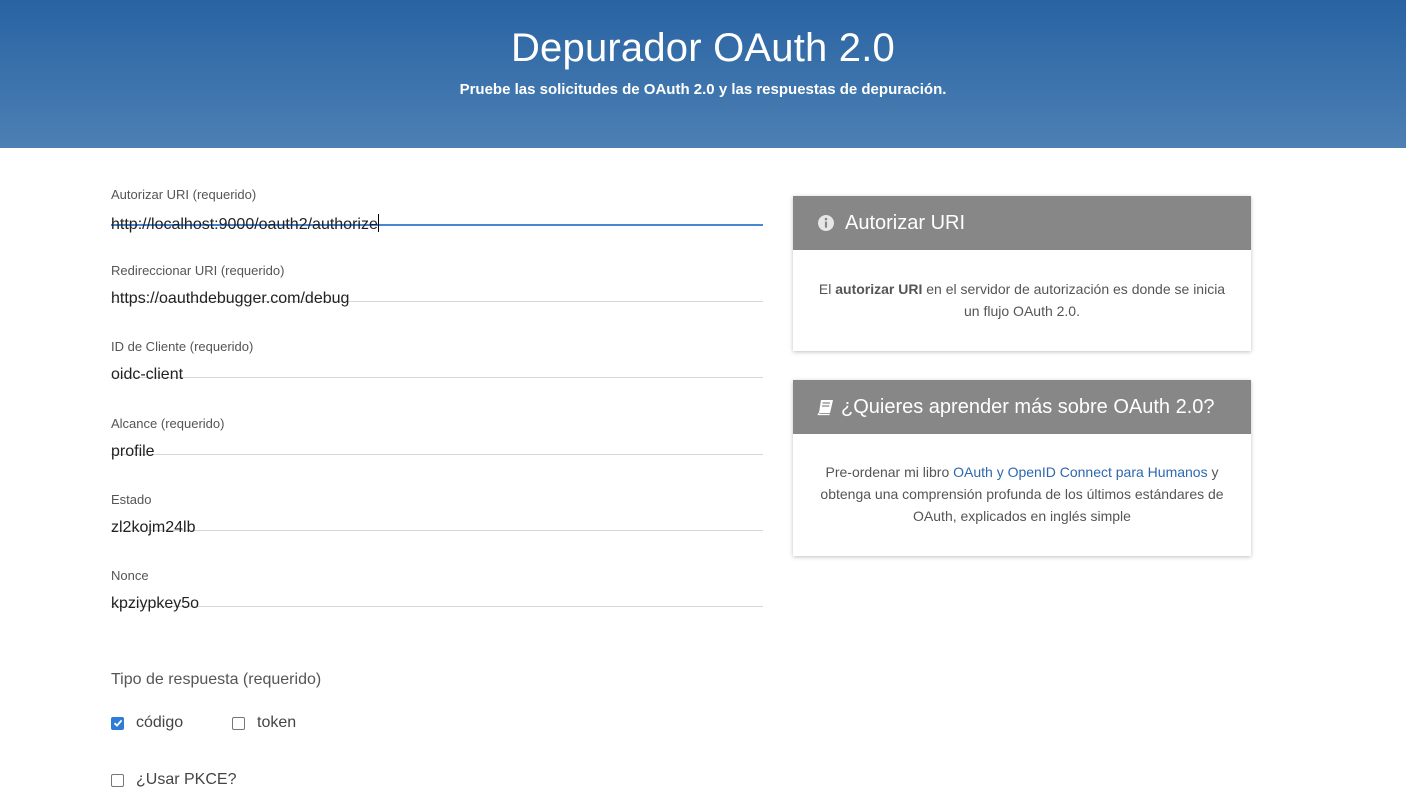 The height and width of the screenshot is (812, 1406). What do you see at coordinates (198, 270) in the screenshot?
I see `redirect-uri-label: Redireccionar URI (requerido)` at bounding box center [198, 270].